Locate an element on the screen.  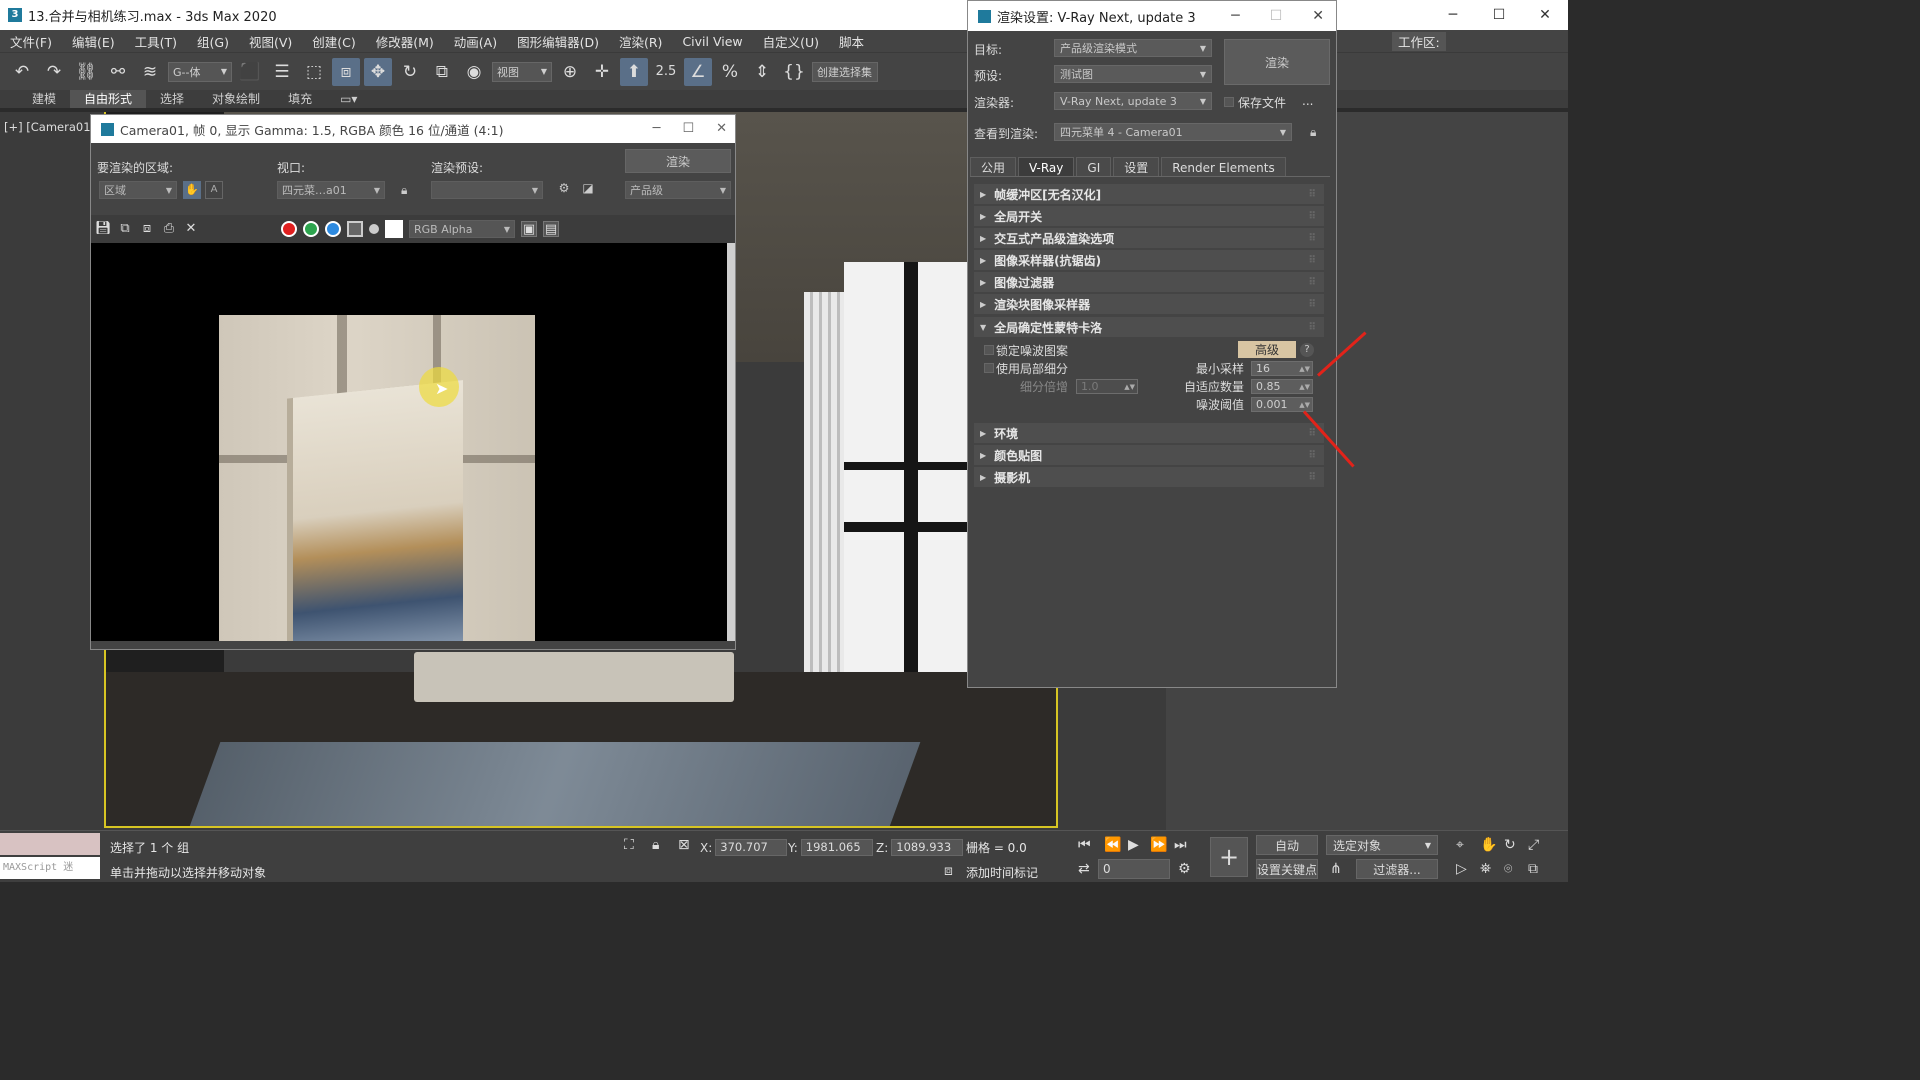
toggle-ui-icon: ▤ is located at coordinates (551, 229).